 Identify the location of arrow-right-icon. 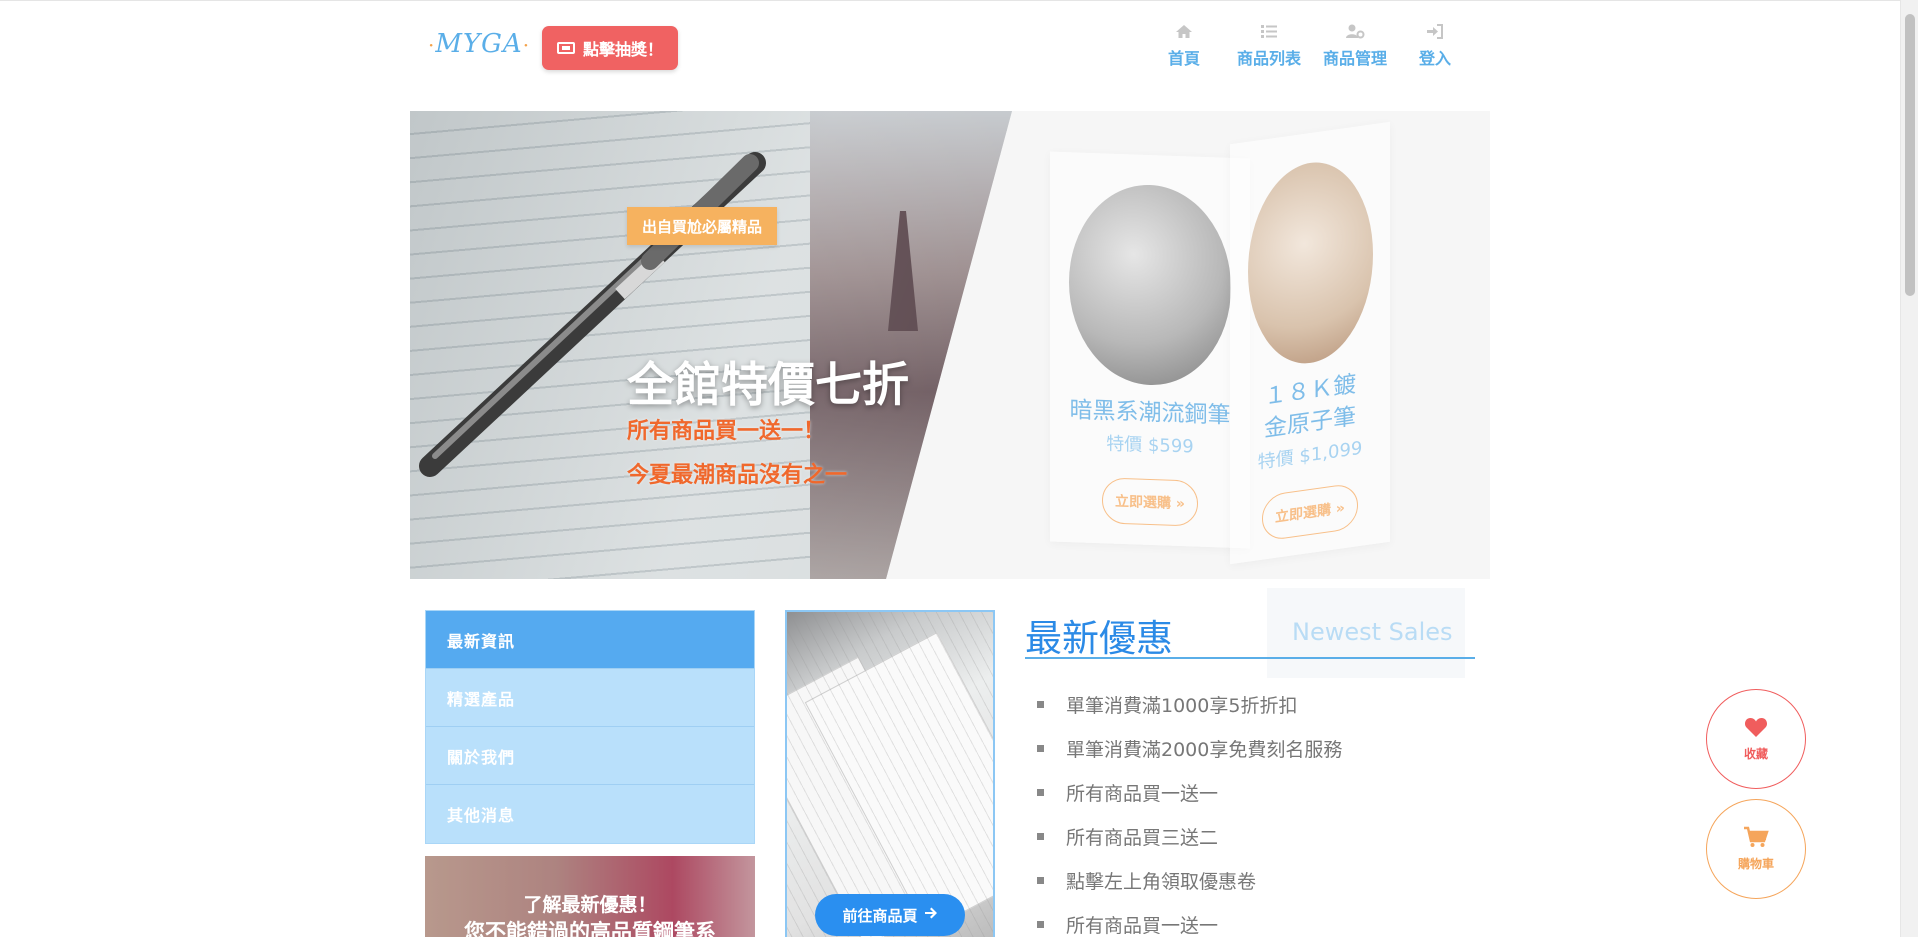
(931, 915).